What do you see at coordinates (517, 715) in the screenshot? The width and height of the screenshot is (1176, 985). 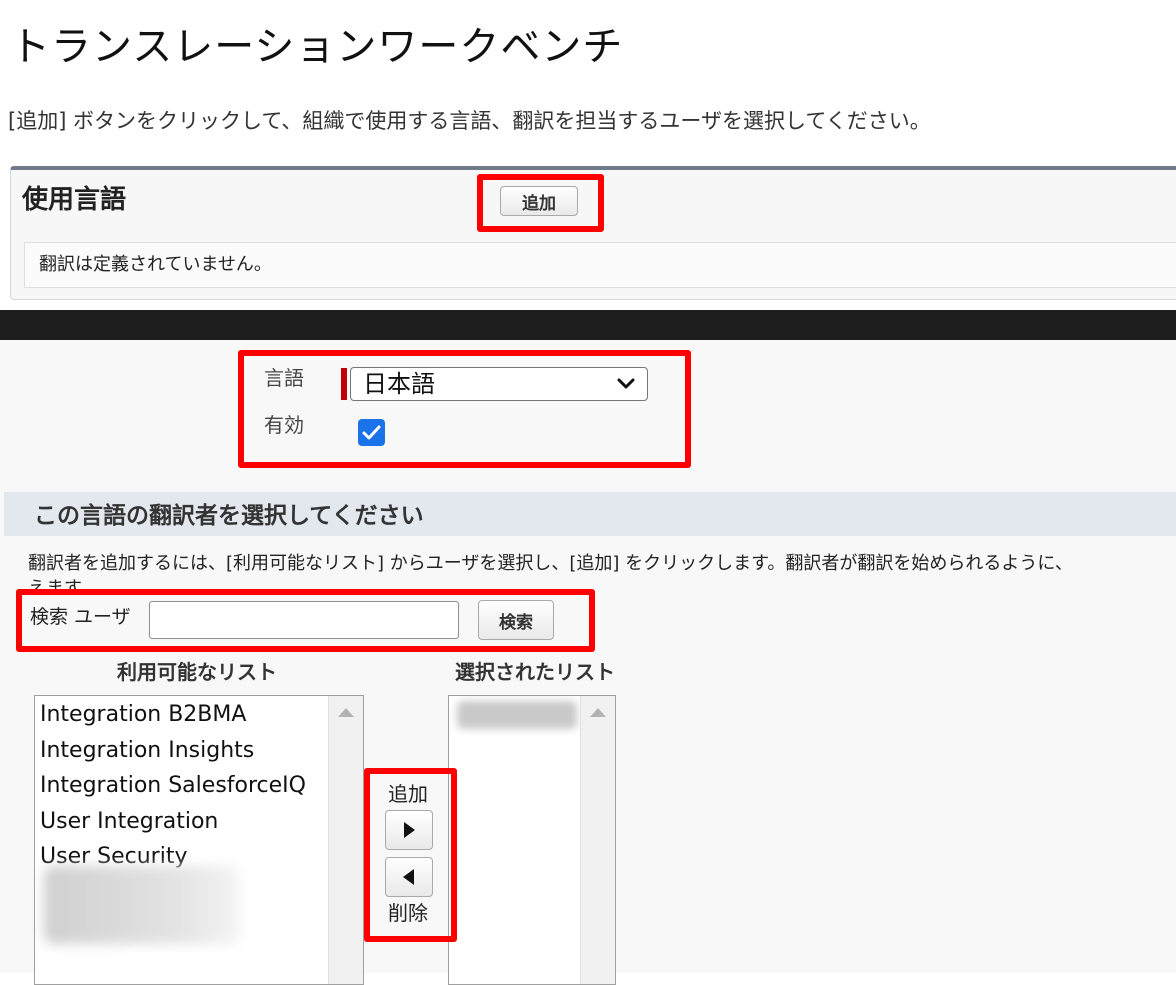 I see `blurred-selected-item` at bounding box center [517, 715].